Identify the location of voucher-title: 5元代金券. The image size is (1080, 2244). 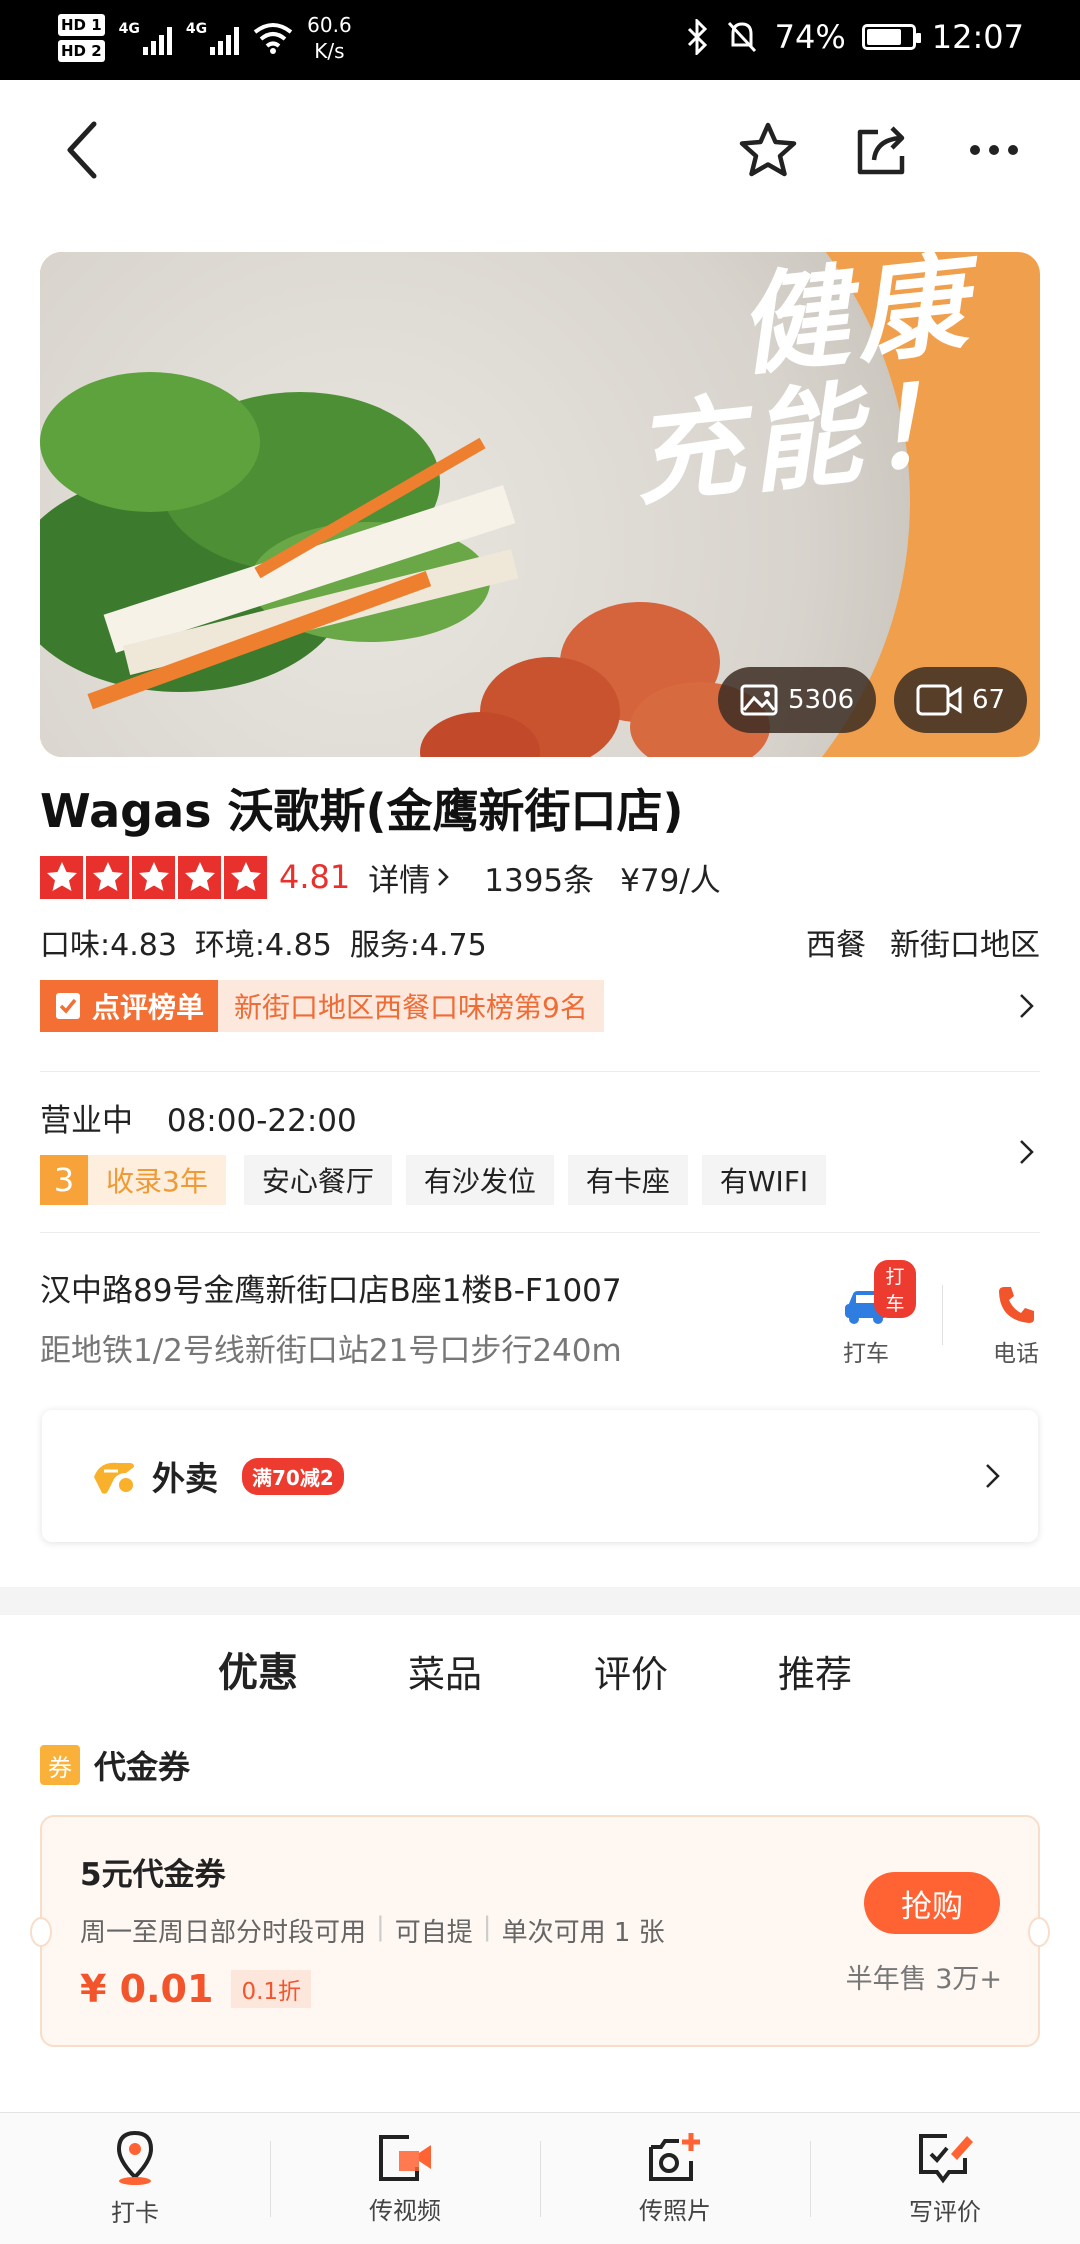
(153, 1875).